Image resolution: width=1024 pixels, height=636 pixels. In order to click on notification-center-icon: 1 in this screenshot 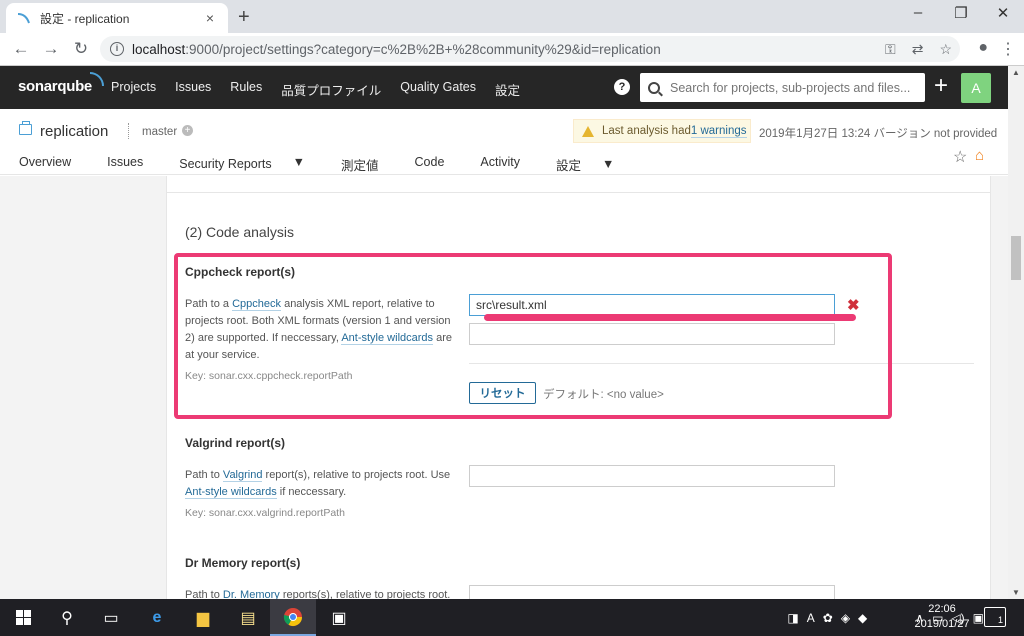, I will do `click(995, 617)`.